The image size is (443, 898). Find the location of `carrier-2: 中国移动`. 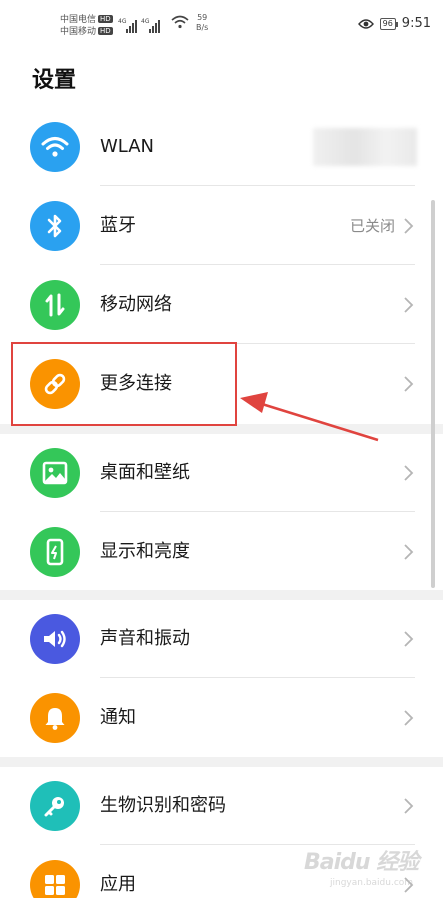

carrier-2: 中国移动 is located at coordinates (78, 32).